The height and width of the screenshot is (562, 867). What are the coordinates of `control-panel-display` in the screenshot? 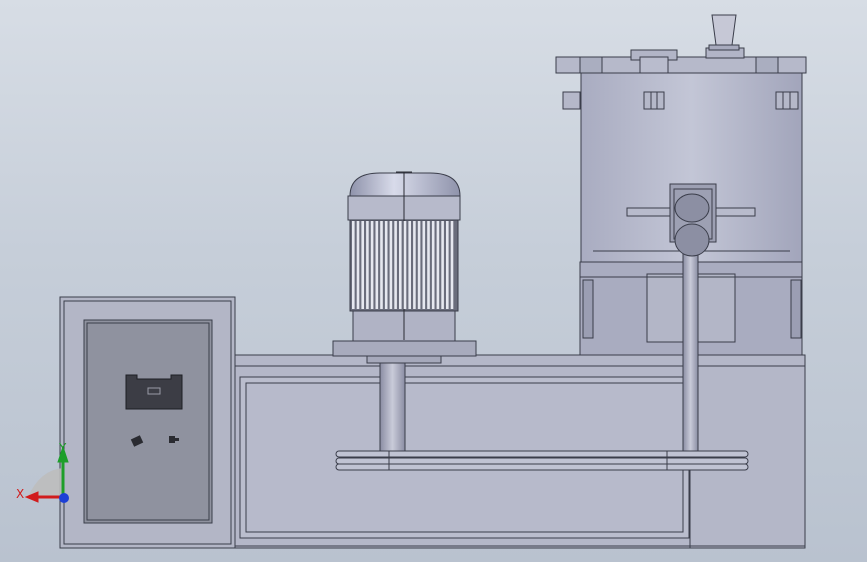 It's located at (154, 392).